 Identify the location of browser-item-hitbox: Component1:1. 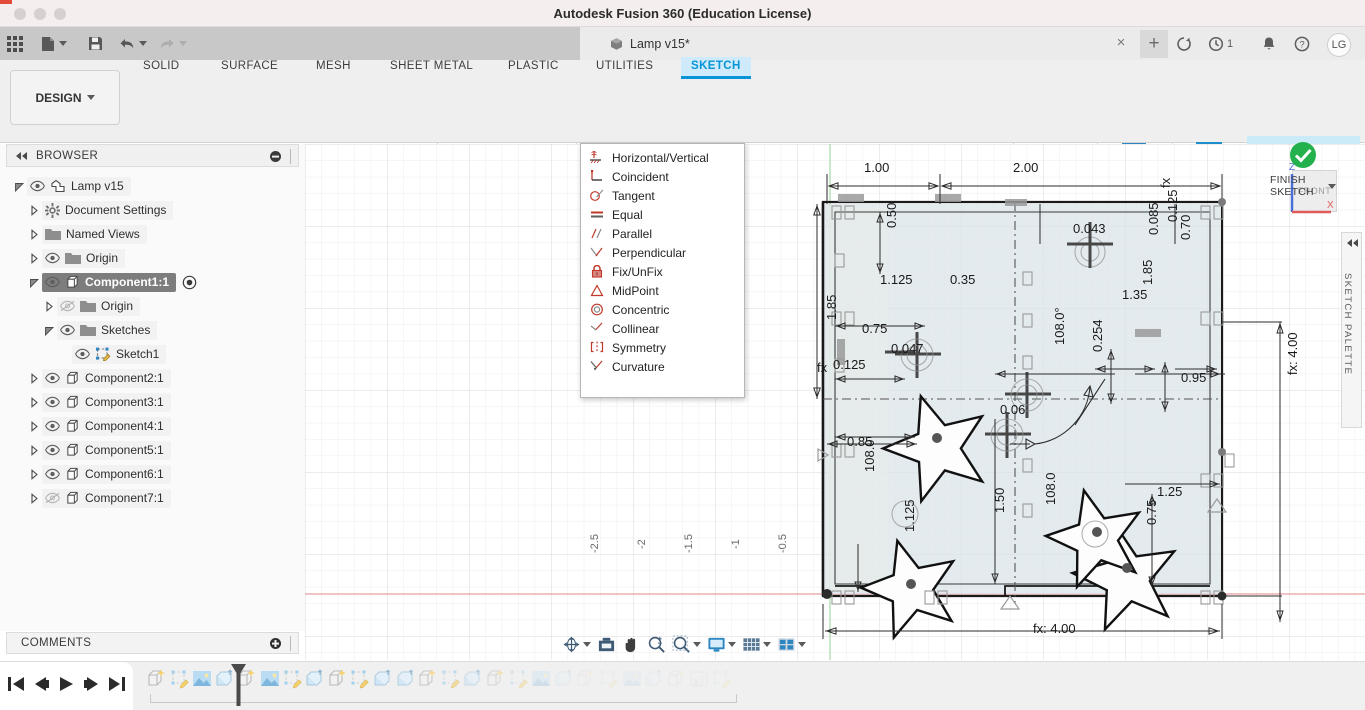
(109, 282).